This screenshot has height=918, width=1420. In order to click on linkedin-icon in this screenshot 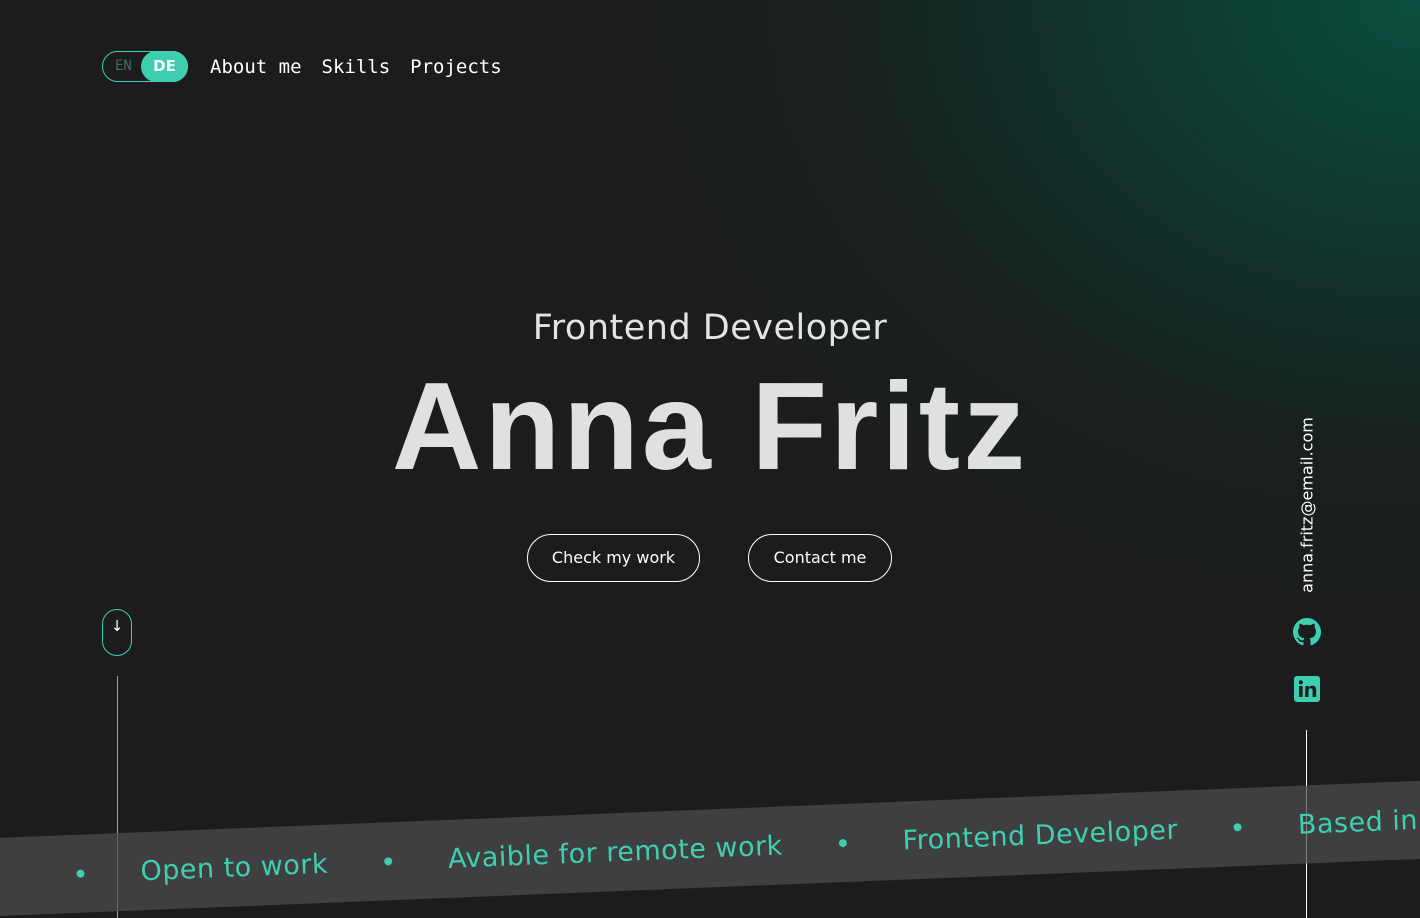, I will do `click(1307, 689)`.